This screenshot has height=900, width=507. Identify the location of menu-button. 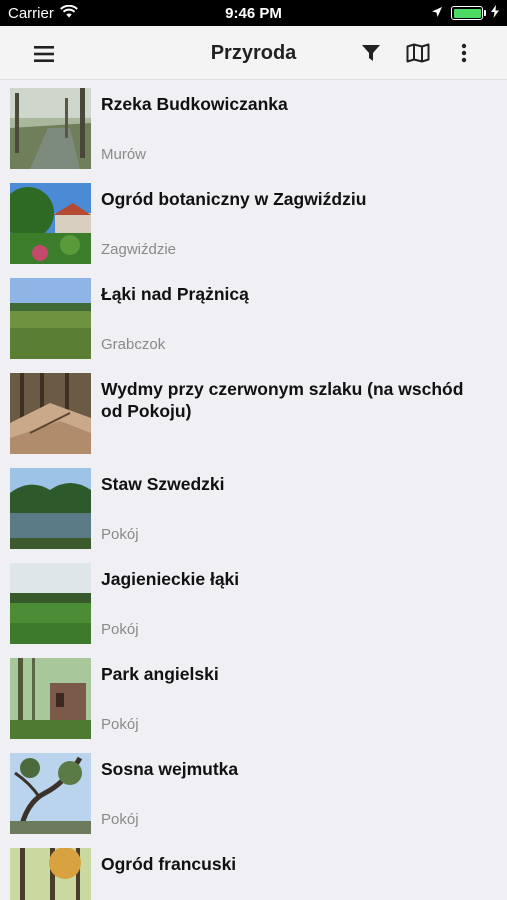
(44, 53).